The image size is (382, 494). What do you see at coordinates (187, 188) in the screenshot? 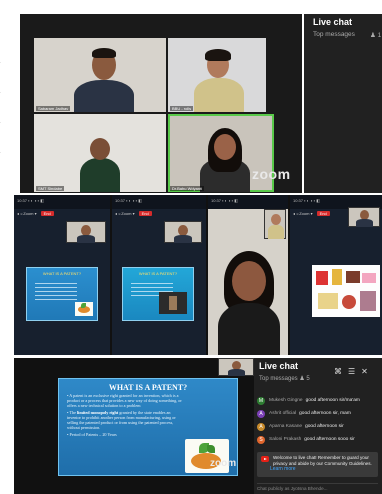
I see `participant-name: Dr.Bahu Wdyanti` at bounding box center [187, 188].